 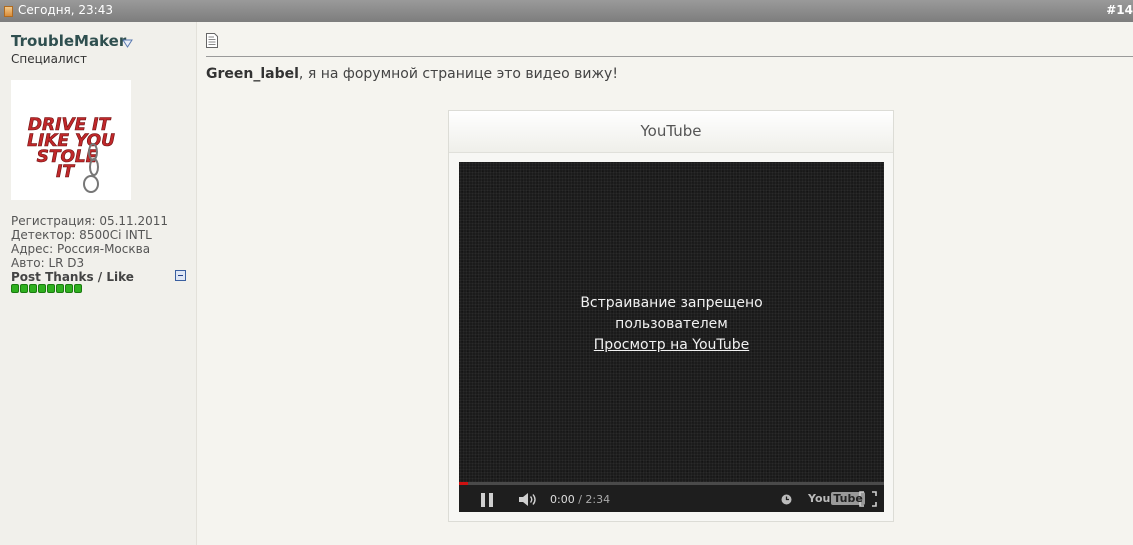 I want to click on svg-text: IT, so click(x=65, y=172).